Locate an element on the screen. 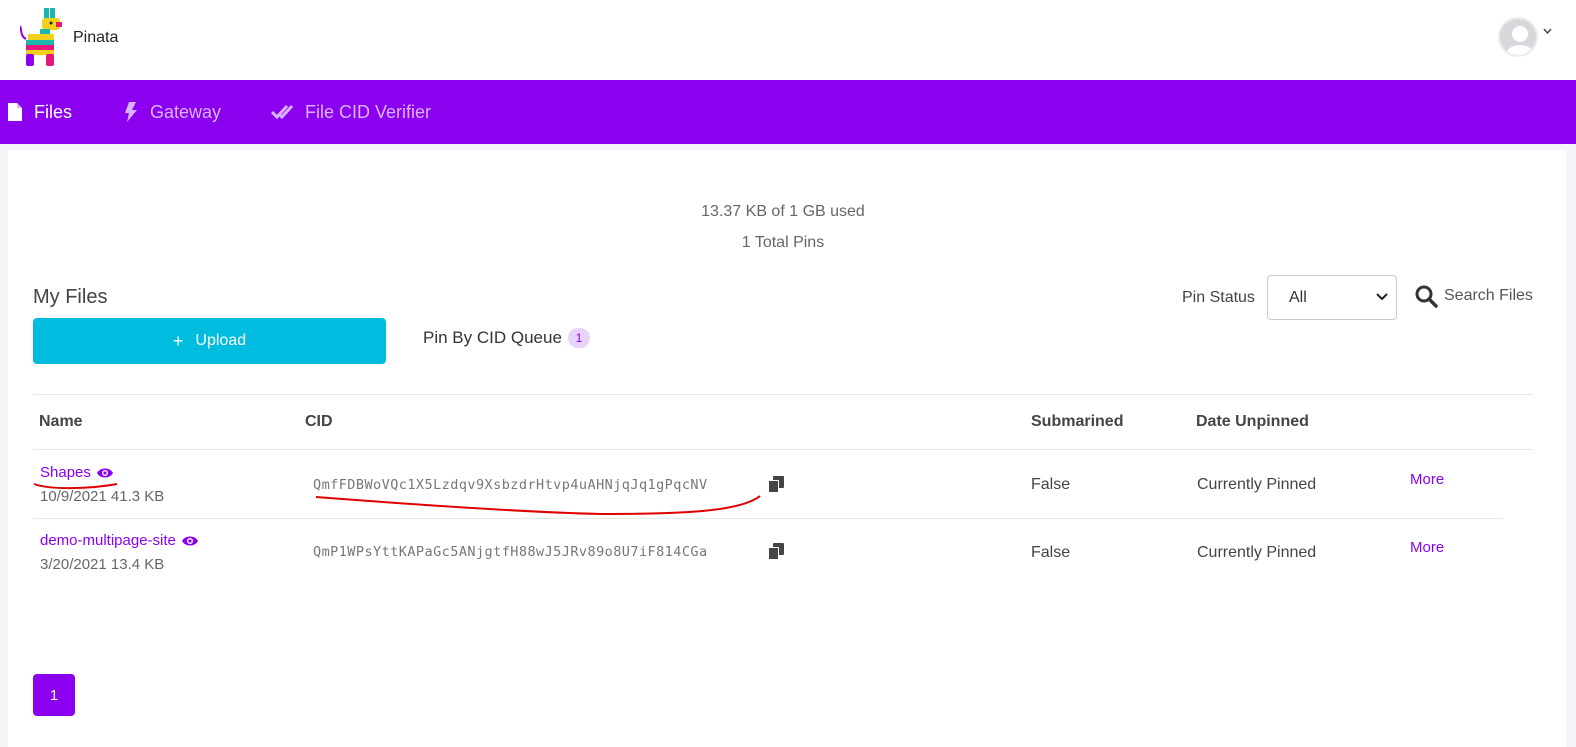  file-icon is located at coordinates (15, 112).